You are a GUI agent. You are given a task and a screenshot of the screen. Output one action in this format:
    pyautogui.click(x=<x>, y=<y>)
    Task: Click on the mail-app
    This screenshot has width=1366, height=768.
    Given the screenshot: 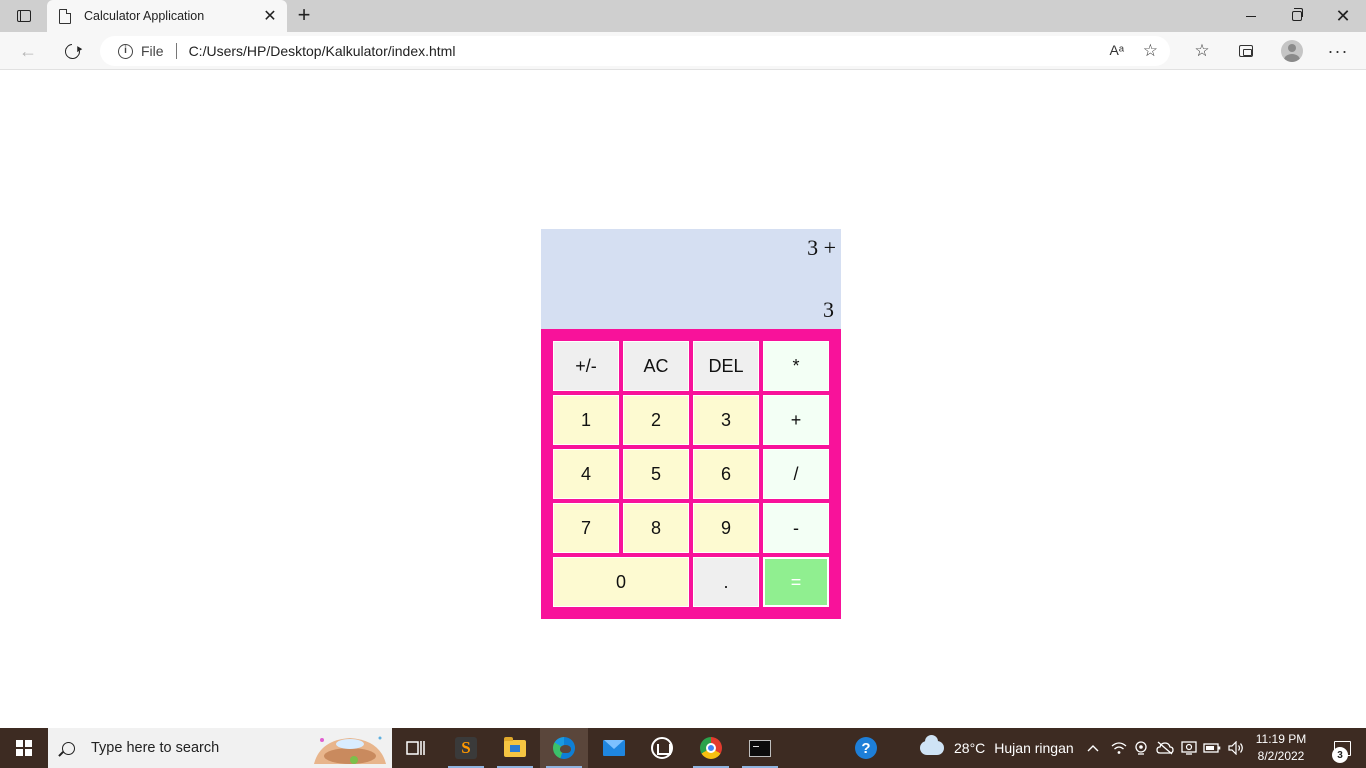 What is the action you would take?
    pyautogui.click(x=614, y=748)
    